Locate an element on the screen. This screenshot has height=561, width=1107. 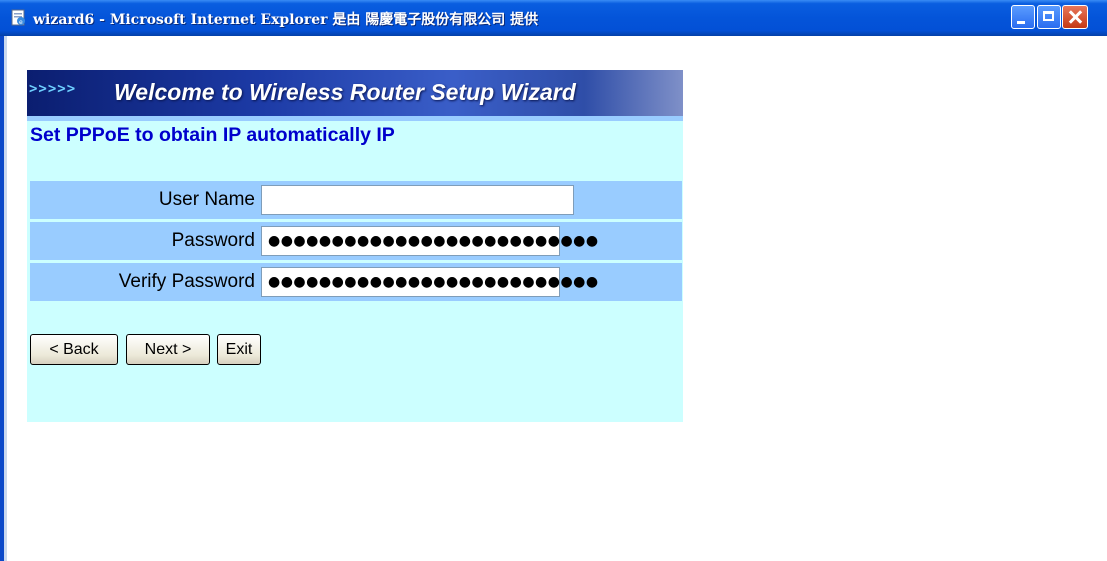
back-button: < Back is located at coordinates (74, 349).